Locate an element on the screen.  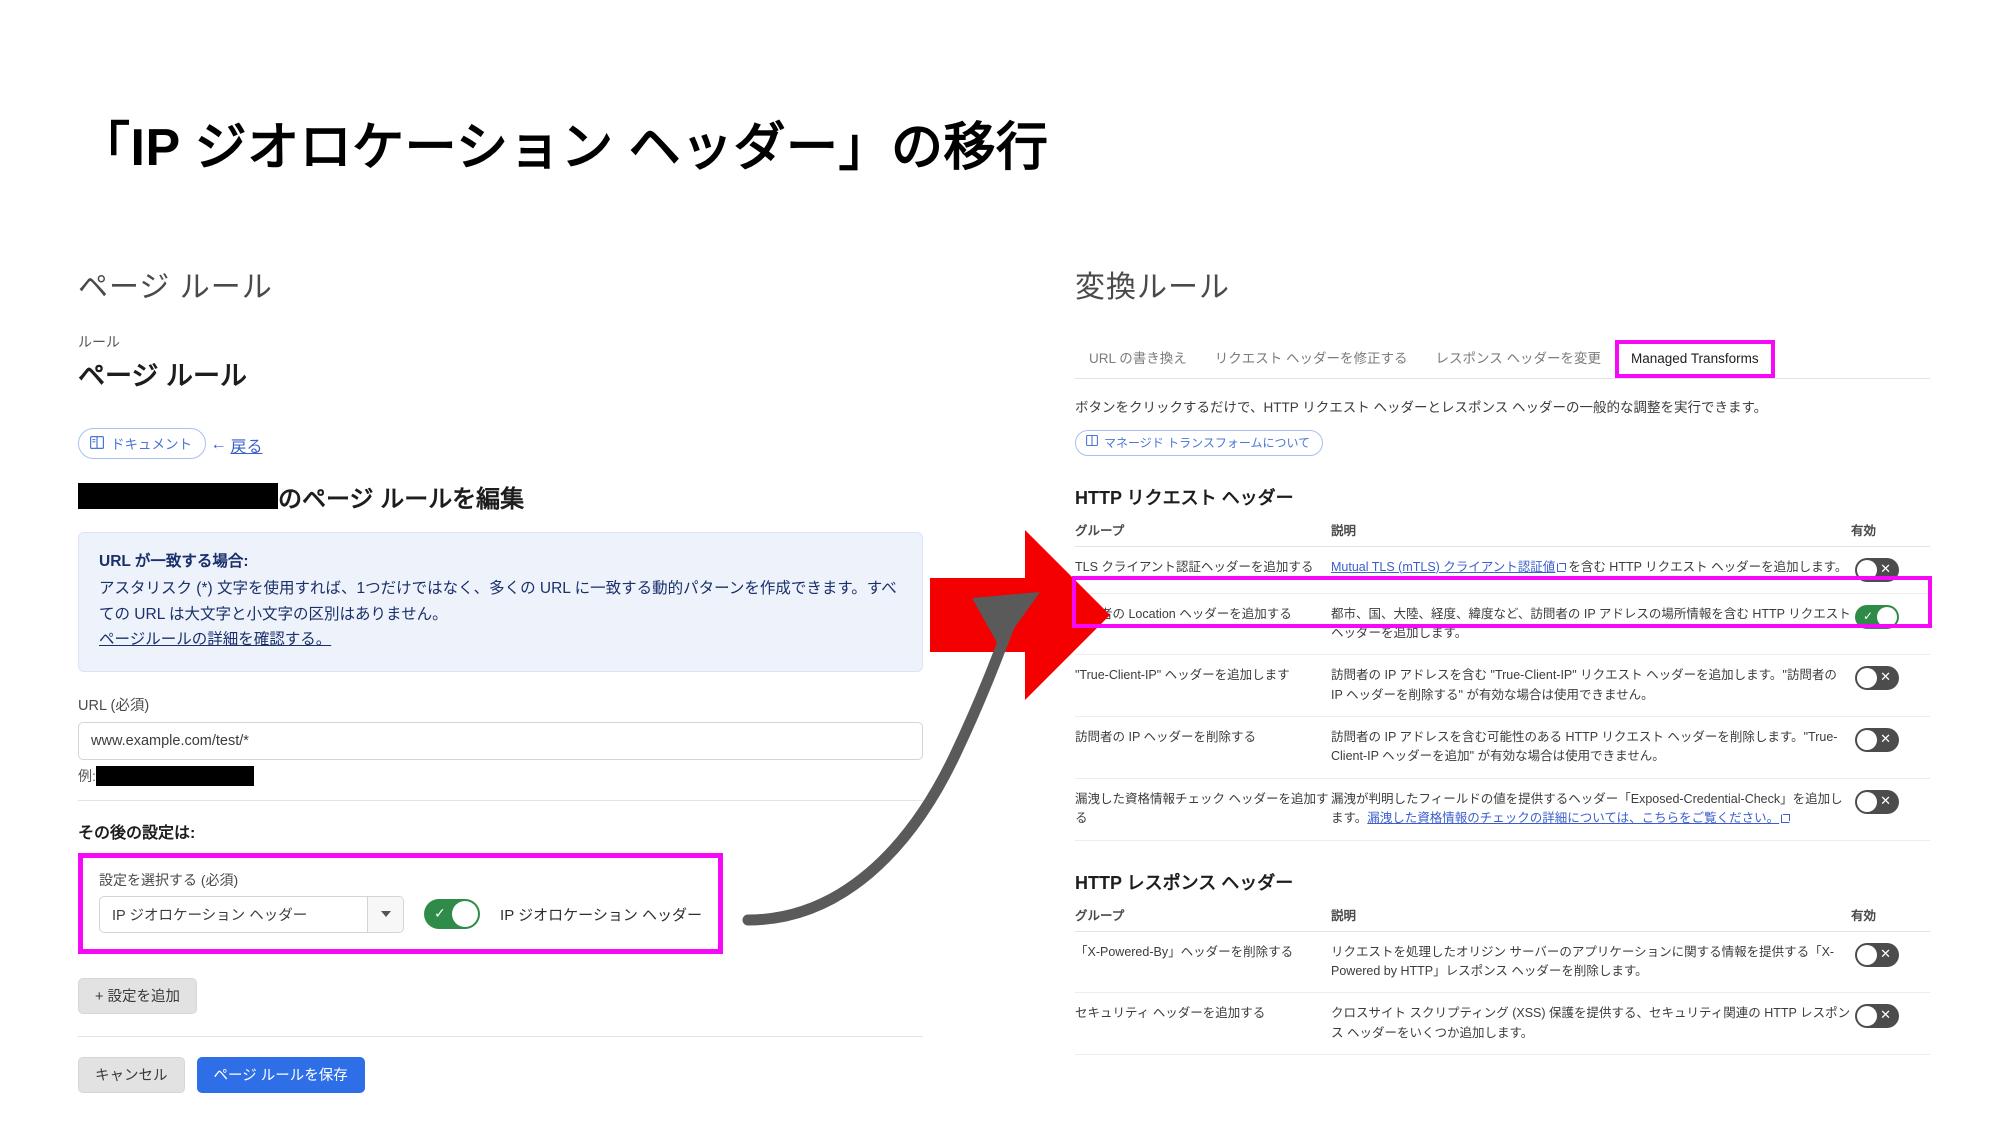
cancel-button: キャンセル is located at coordinates (131, 1074).